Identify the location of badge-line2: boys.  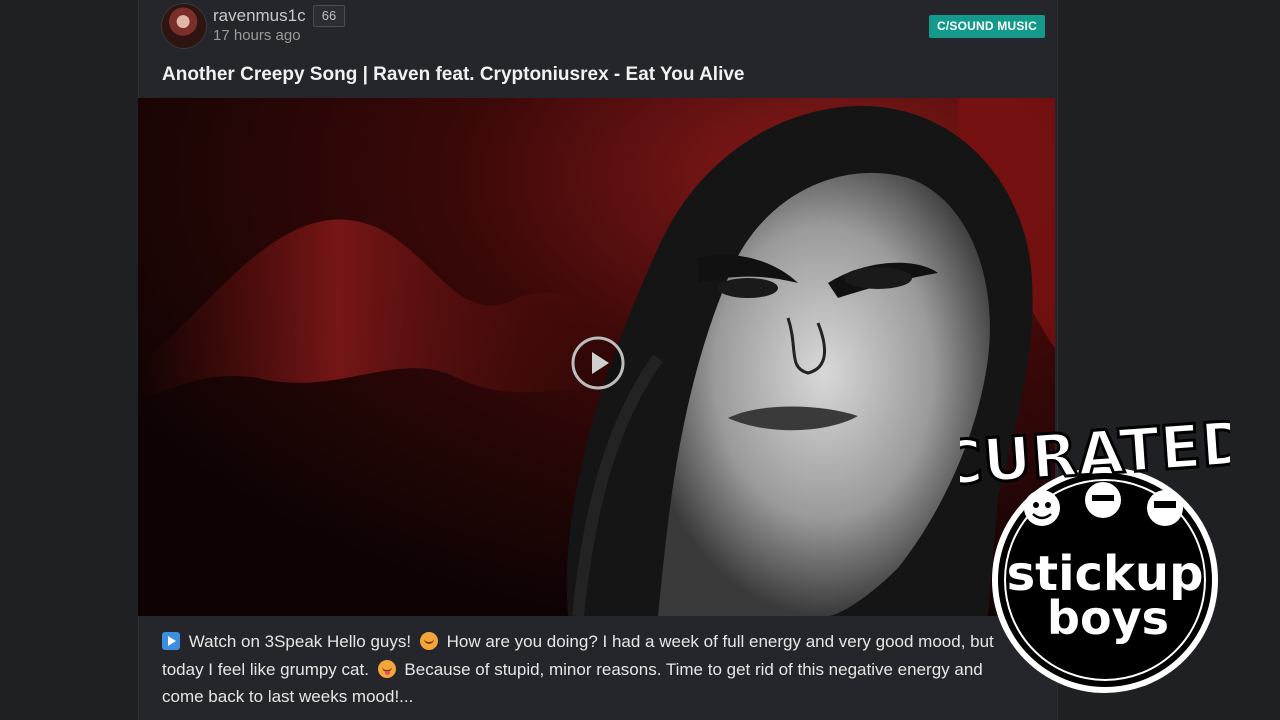
(1108, 618).